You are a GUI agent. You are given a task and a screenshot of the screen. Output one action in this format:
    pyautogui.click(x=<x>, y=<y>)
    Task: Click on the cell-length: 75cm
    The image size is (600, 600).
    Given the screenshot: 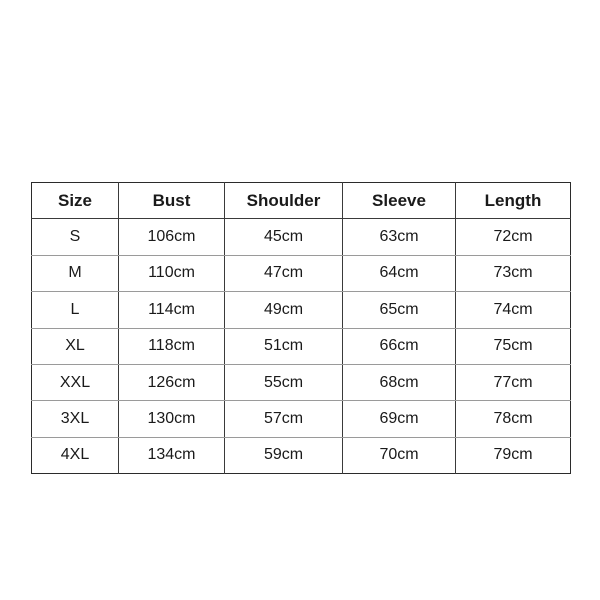 What is the action you would take?
    pyautogui.click(x=513, y=346)
    